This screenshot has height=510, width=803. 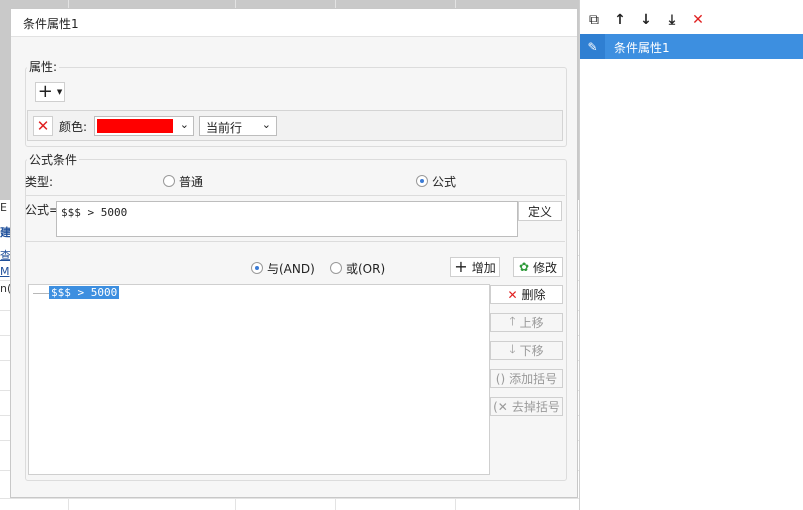 I want to click on delete-condition-button: ✕ 删除, so click(x=526, y=294).